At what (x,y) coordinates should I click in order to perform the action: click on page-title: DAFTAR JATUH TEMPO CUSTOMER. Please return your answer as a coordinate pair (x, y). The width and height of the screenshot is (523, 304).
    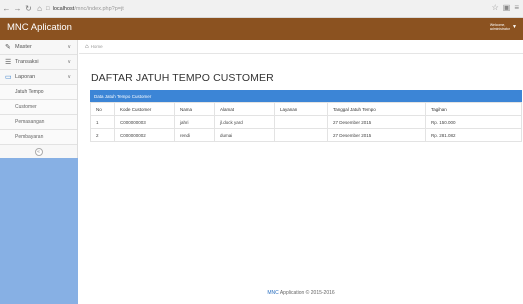
    Looking at the image, I should click on (182, 78).